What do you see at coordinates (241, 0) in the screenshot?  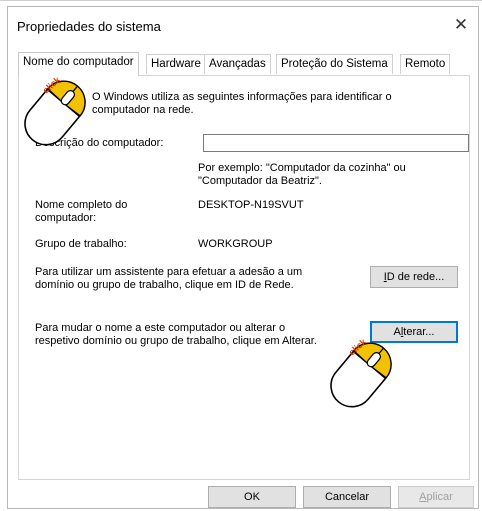 I see `top-border` at bounding box center [241, 0].